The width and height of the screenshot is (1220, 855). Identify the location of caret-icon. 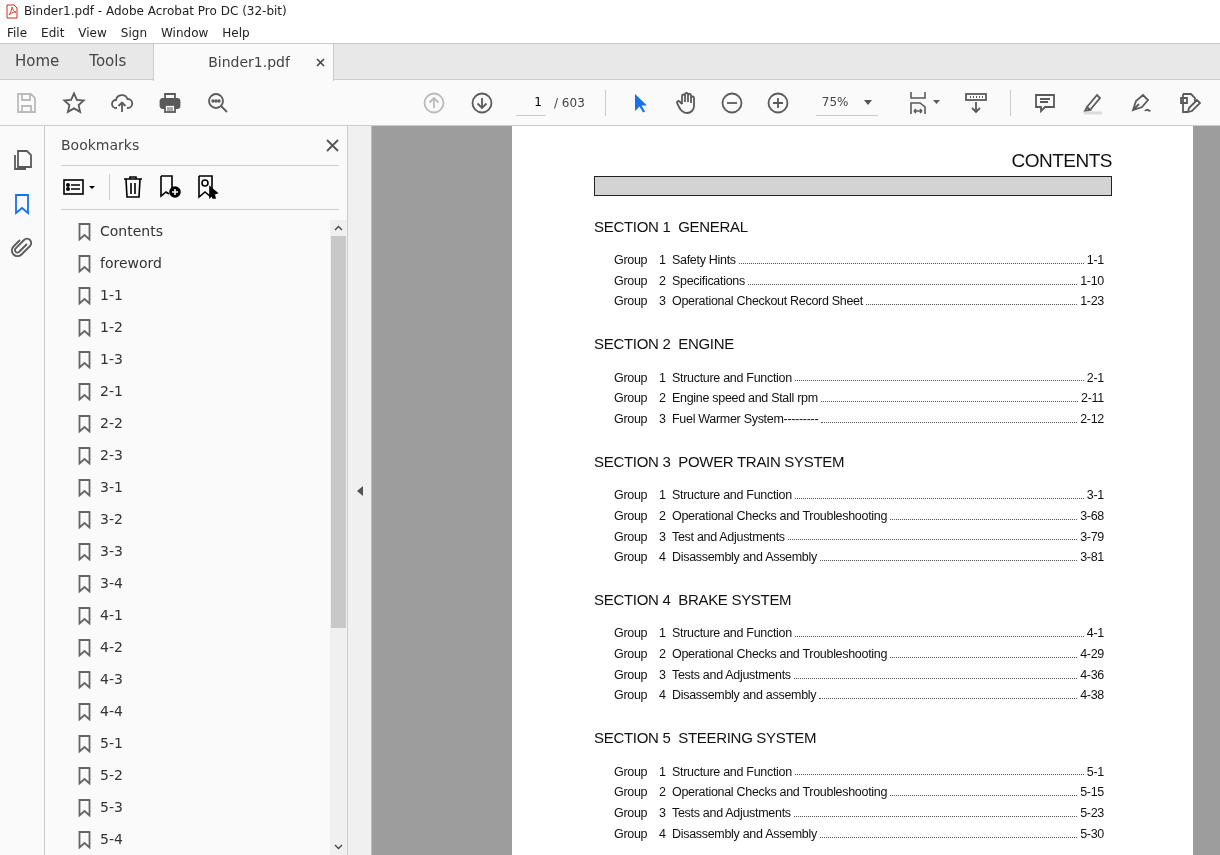
(867, 102).